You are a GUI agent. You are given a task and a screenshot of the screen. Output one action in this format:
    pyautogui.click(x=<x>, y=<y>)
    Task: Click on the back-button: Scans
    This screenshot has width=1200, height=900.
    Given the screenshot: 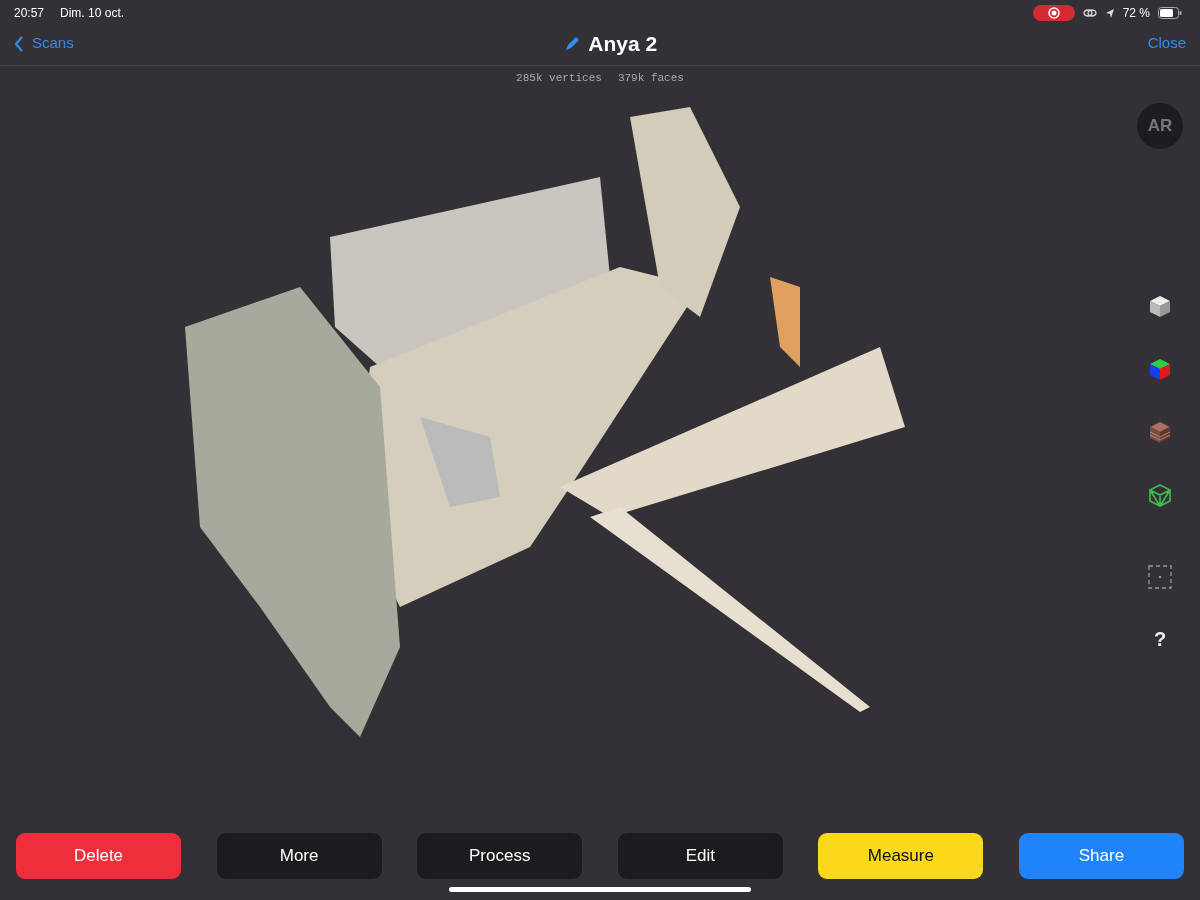 What is the action you would take?
    pyautogui.click(x=44, y=43)
    